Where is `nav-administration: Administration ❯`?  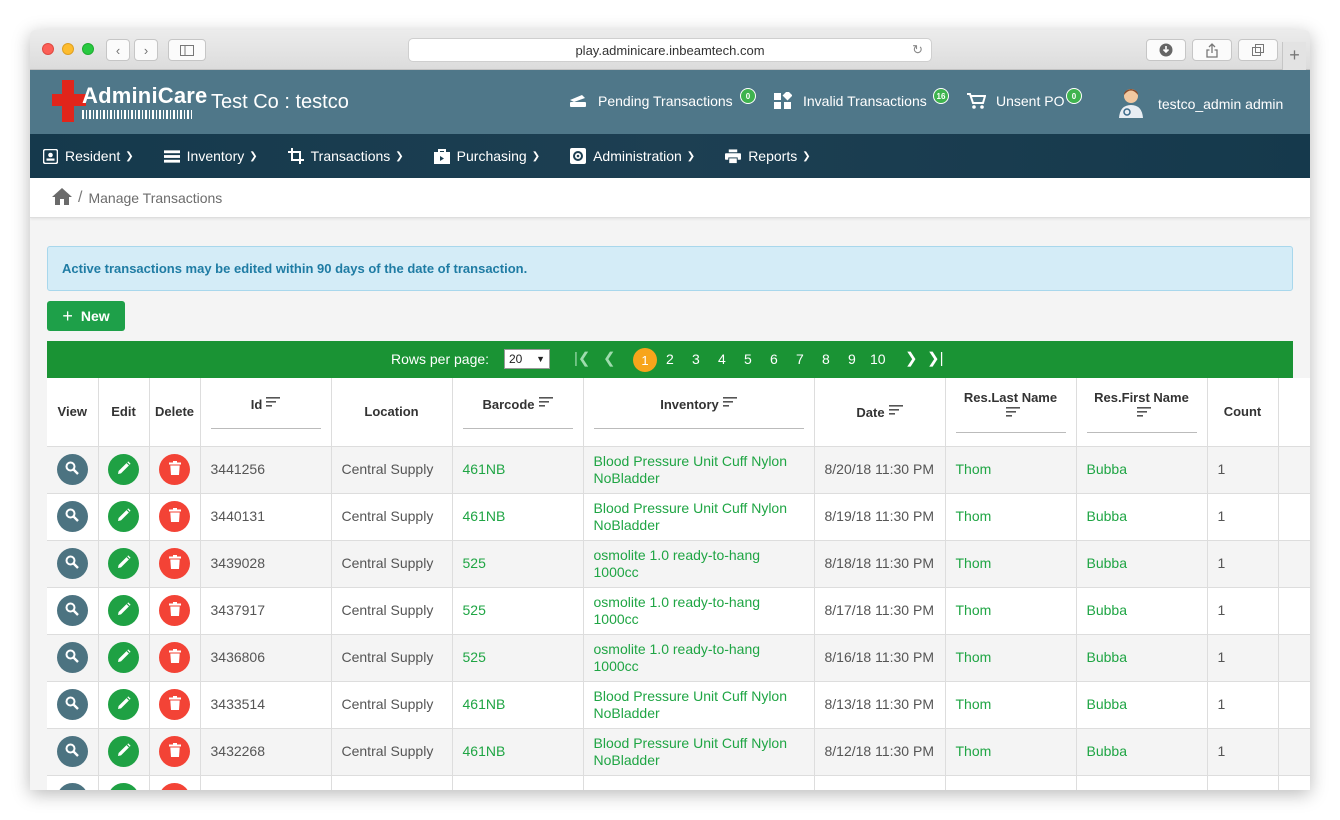 nav-administration: Administration ❯ is located at coordinates (632, 156).